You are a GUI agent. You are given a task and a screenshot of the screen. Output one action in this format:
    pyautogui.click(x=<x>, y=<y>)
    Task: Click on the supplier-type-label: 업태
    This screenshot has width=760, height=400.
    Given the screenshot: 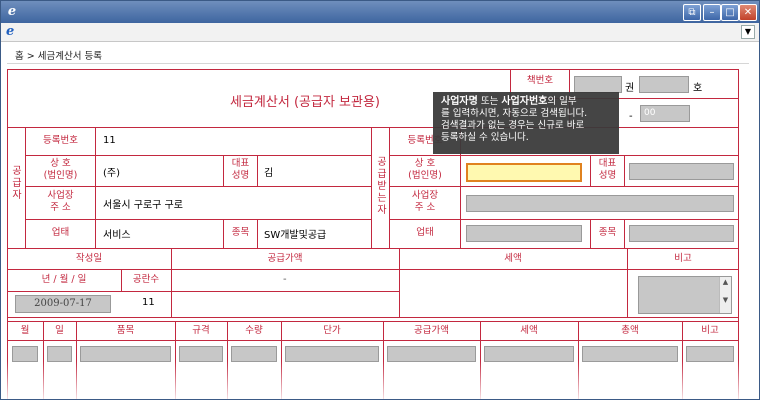 What is the action you would take?
    pyautogui.click(x=60, y=232)
    